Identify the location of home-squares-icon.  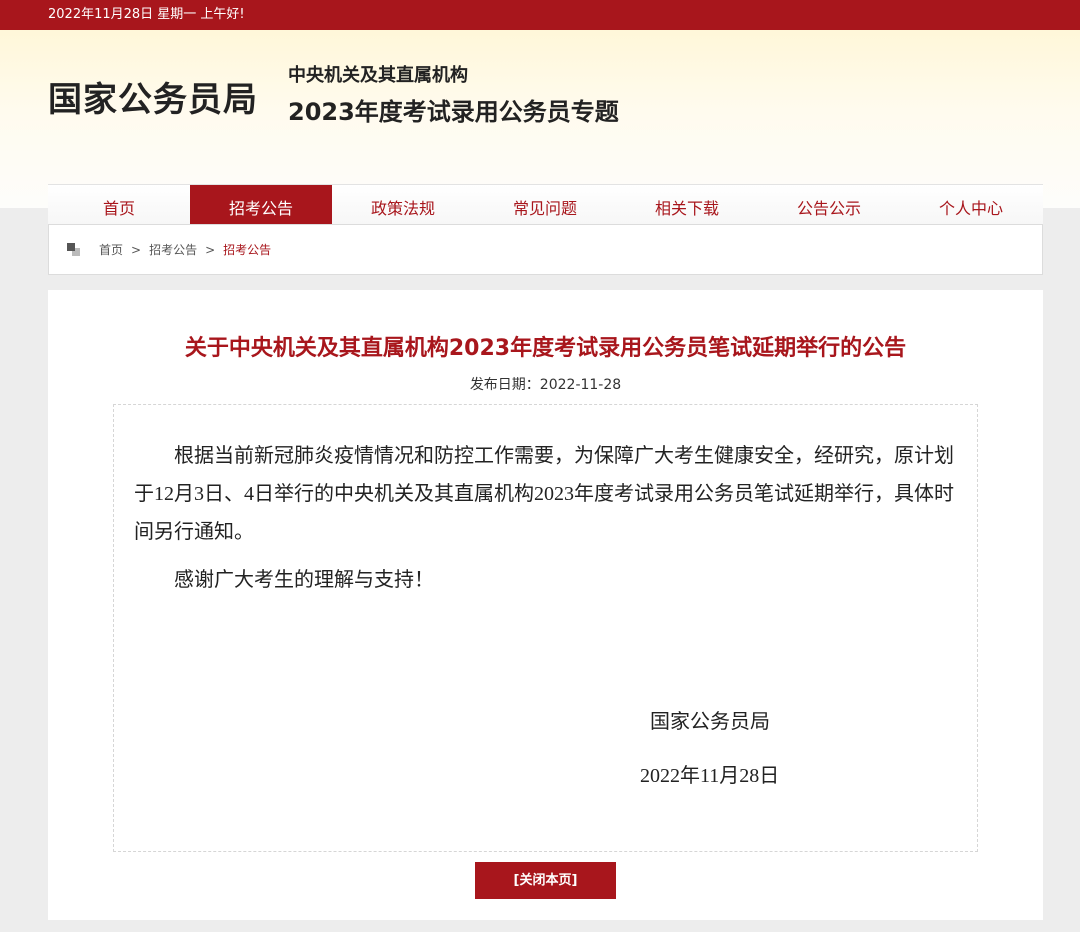
(74, 249).